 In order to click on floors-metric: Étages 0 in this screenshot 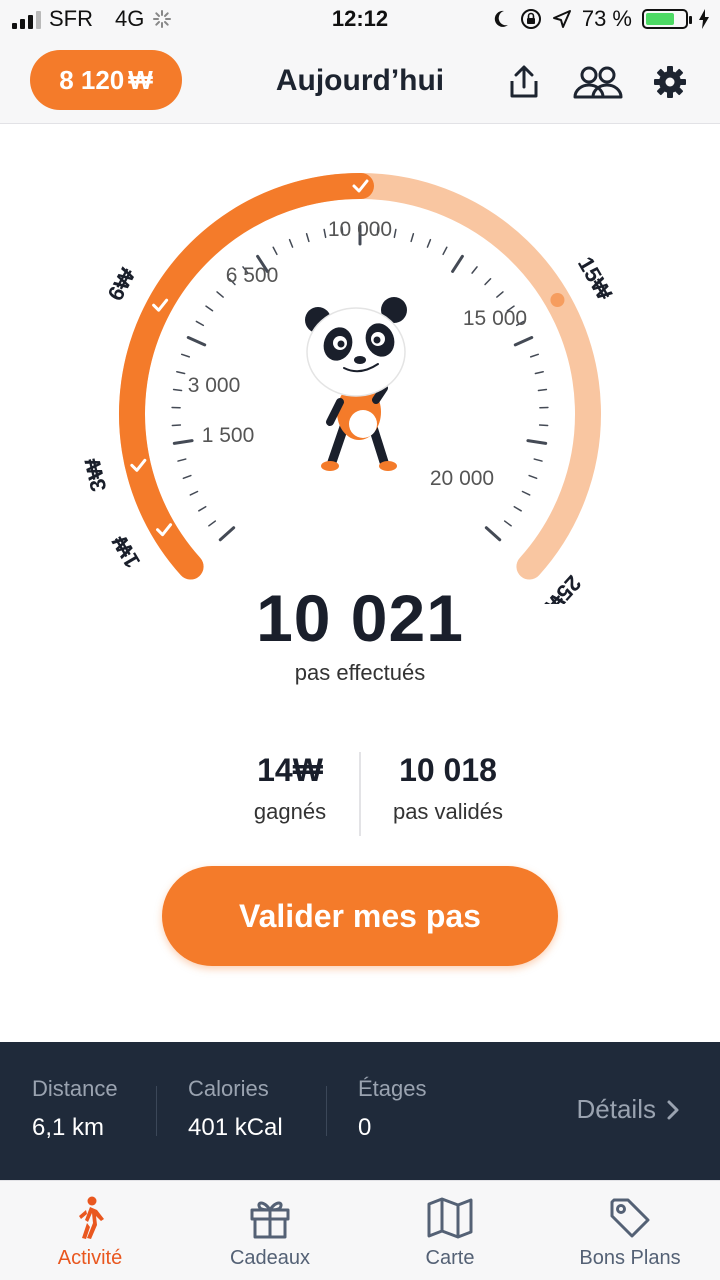, I will do `click(392, 1109)`.